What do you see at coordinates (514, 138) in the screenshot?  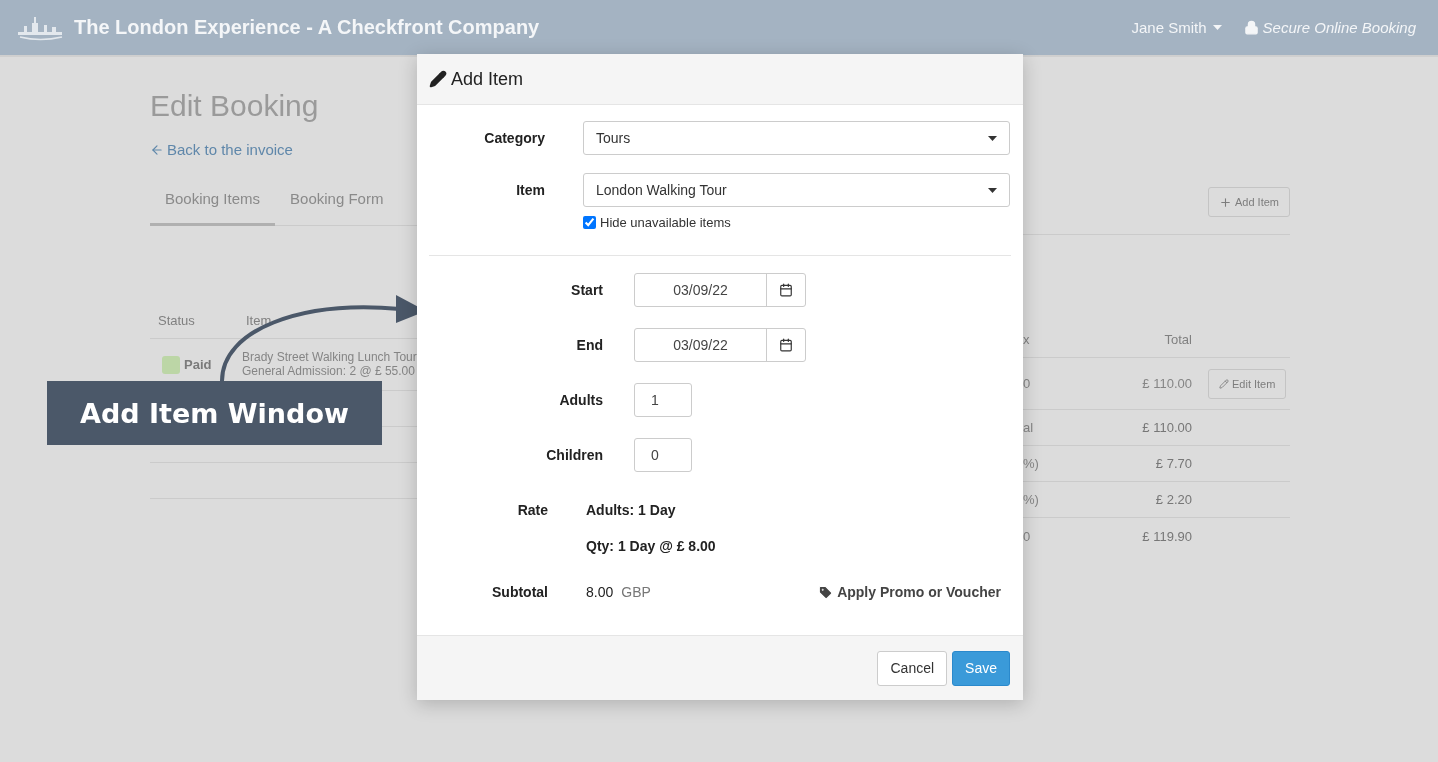 I see `field-label: Category` at bounding box center [514, 138].